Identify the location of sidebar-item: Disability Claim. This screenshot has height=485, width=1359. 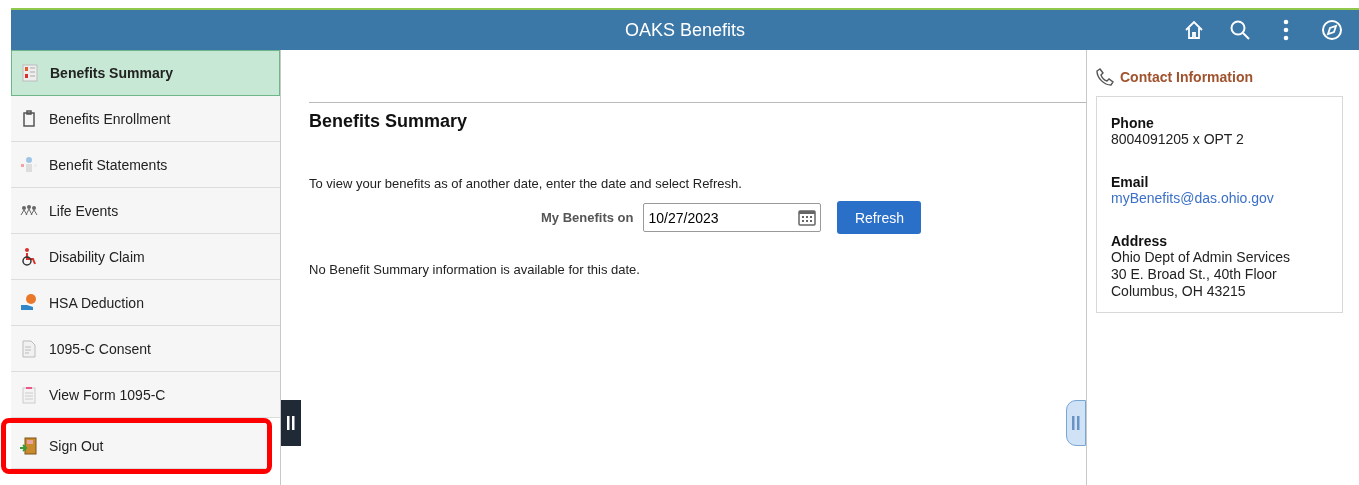
(145, 257).